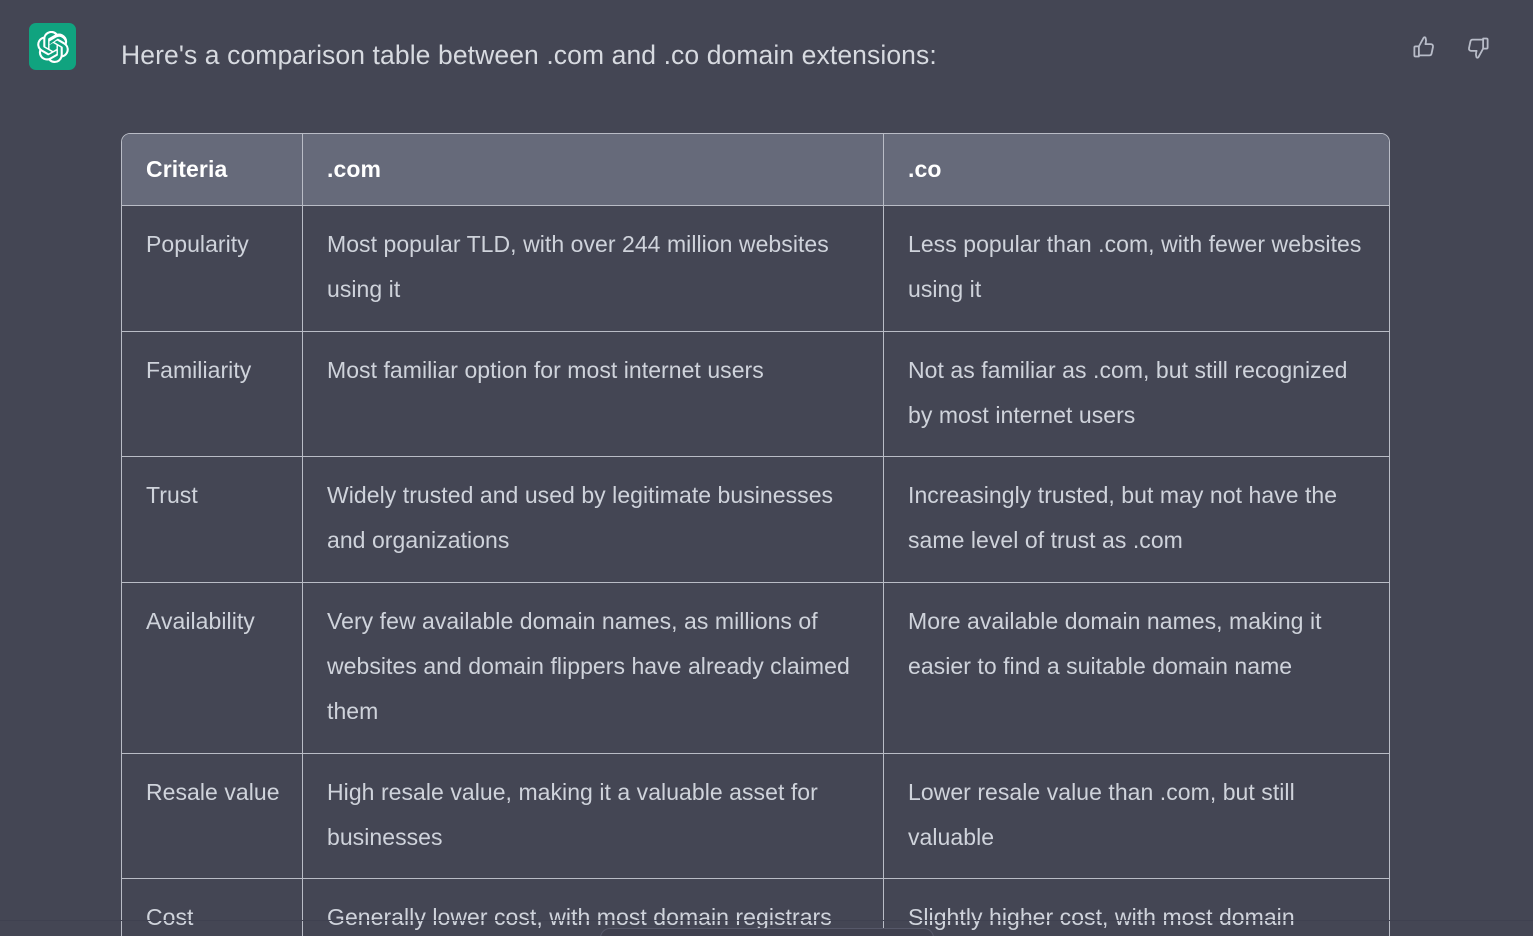 Image resolution: width=1533 pixels, height=936 pixels. Describe the element at coordinates (592, 170) in the screenshot. I see `column-header-com: .com` at that location.